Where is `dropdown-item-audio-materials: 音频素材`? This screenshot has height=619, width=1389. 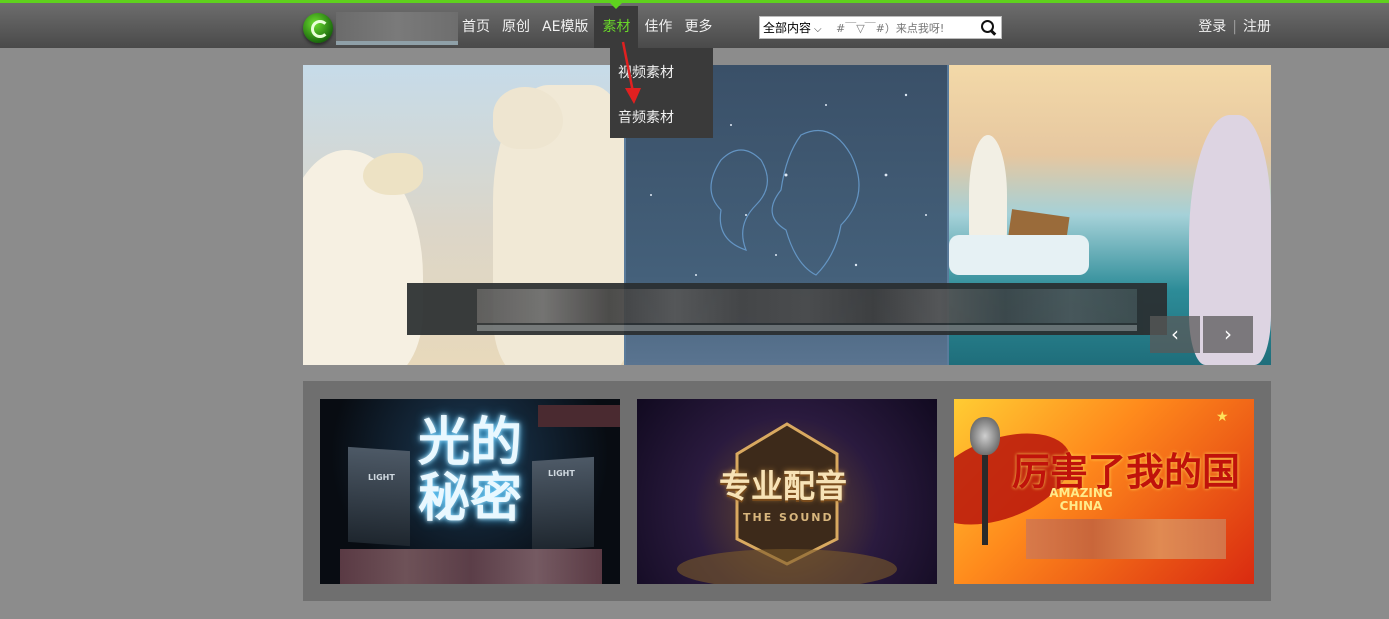
dropdown-item-audio-materials: 音频素材 is located at coordinates (646, 117).